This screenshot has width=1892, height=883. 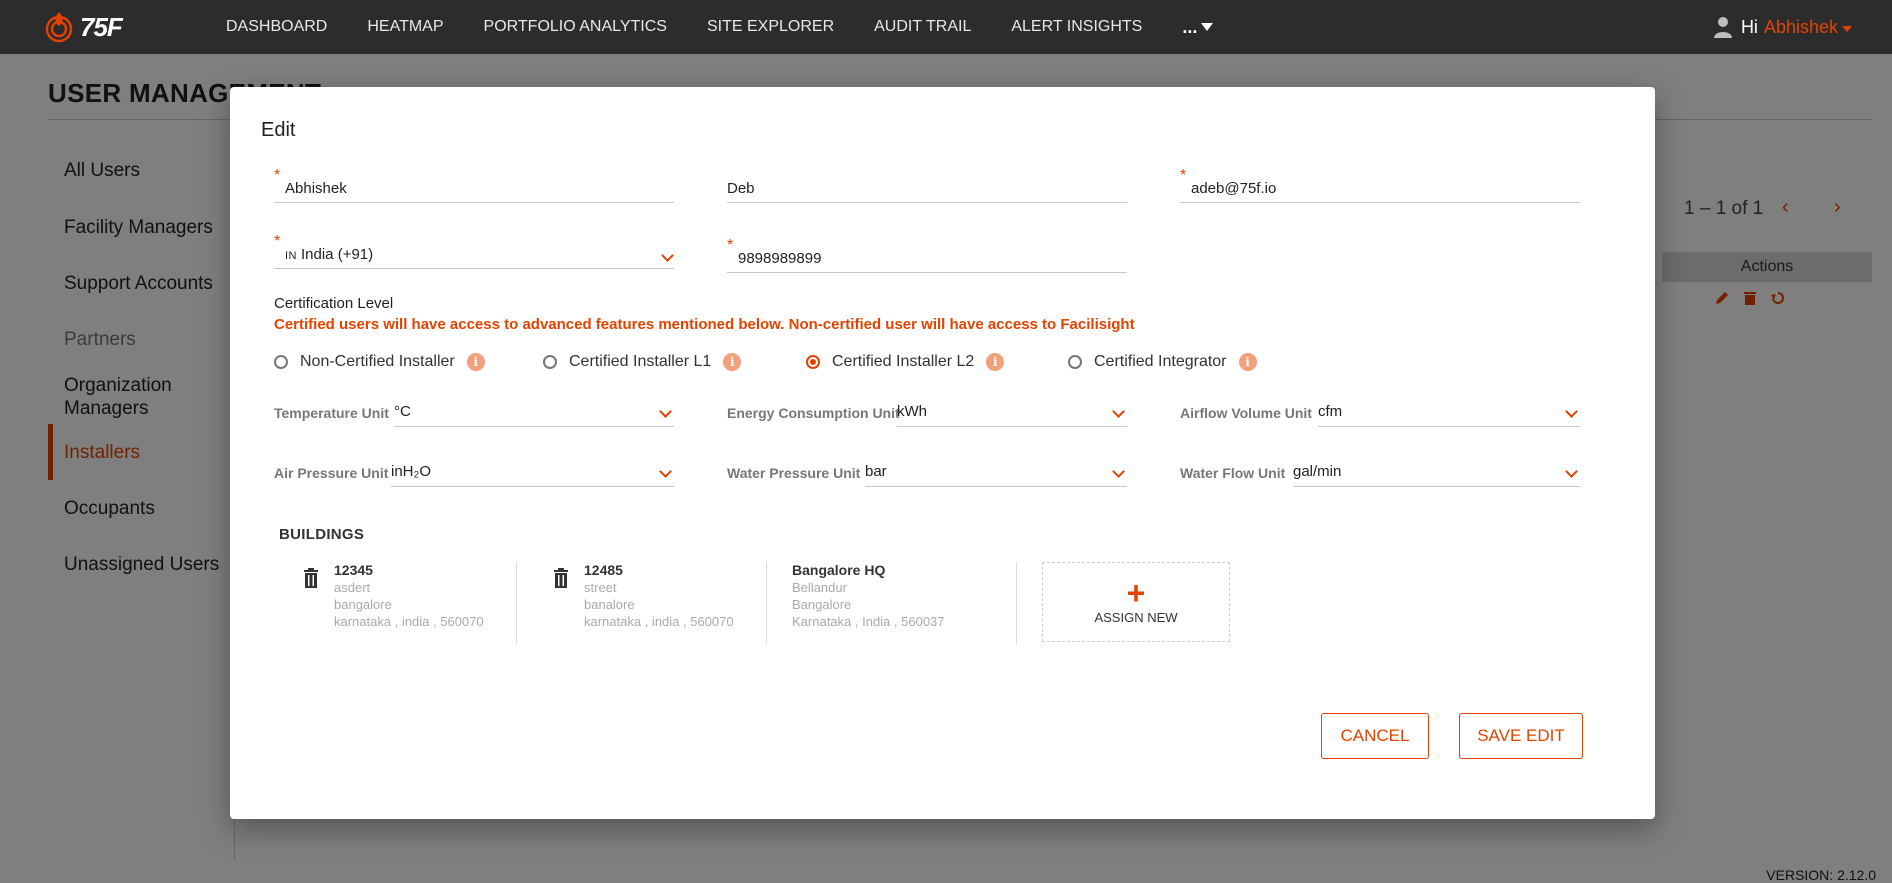 What do you see at coordinates (1380, 185) in the screenshot?
I see `email-field: * adeb@75f.io` at bounding box center [1380, 185].